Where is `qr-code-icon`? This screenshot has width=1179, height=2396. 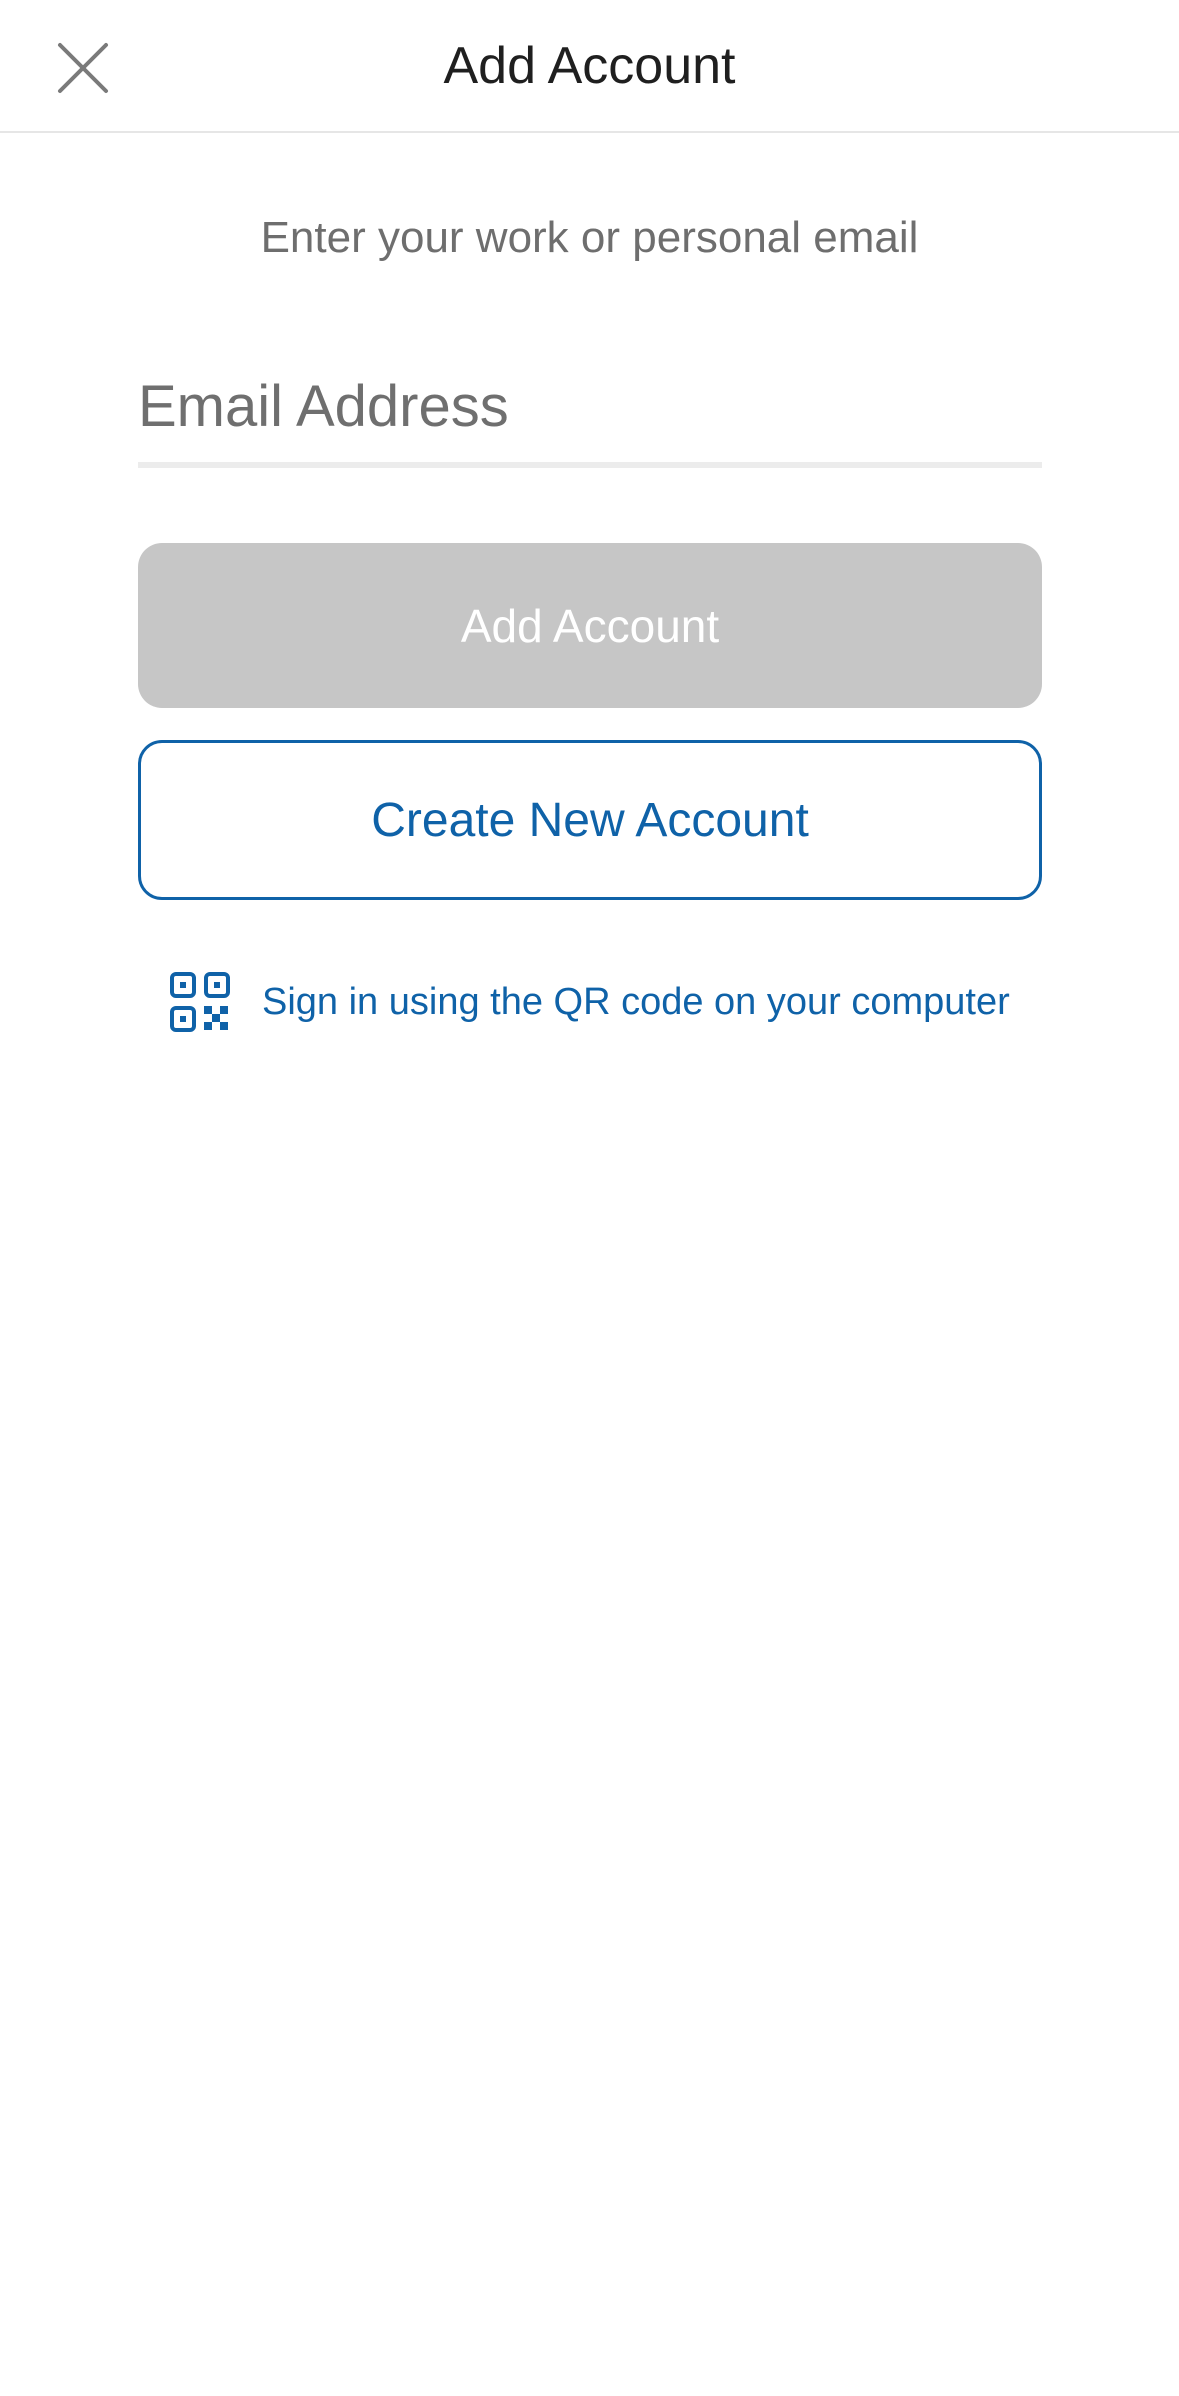
qr-code-icon is located at coordinates (200, 1002).